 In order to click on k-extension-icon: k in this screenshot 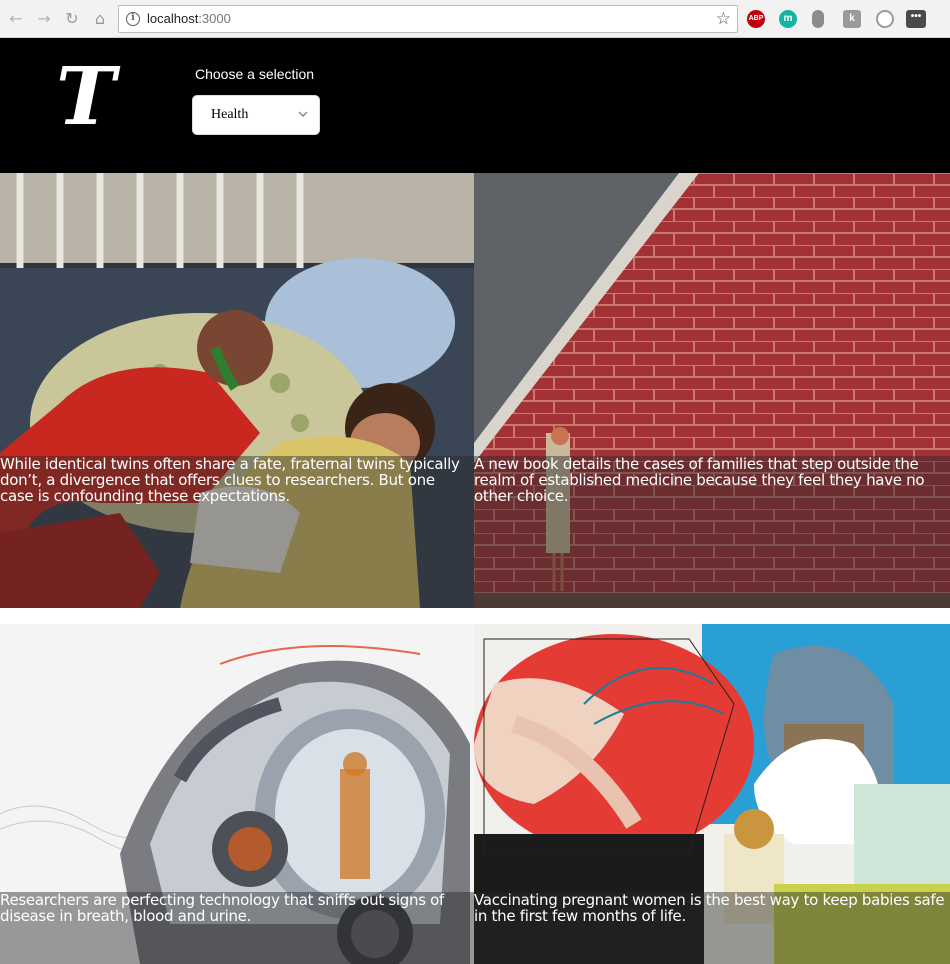, I will do `click(852, 19)`.